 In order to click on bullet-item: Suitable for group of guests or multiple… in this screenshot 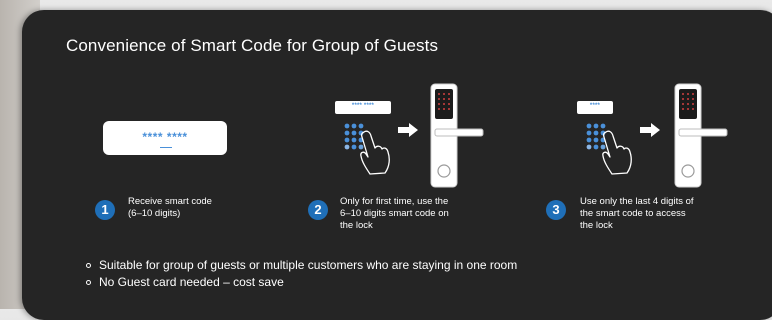, I will do `click(301, 265)`.